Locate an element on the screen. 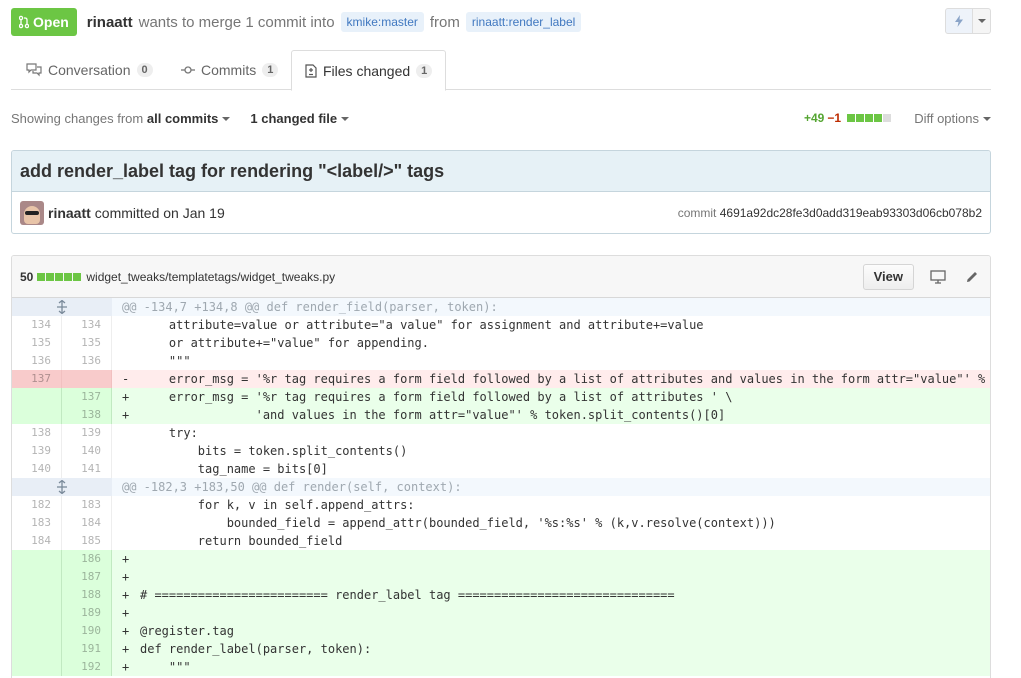 This screenshot has height=678, width=1021. diff-line: 186 + is located at coordinates (501, 559).